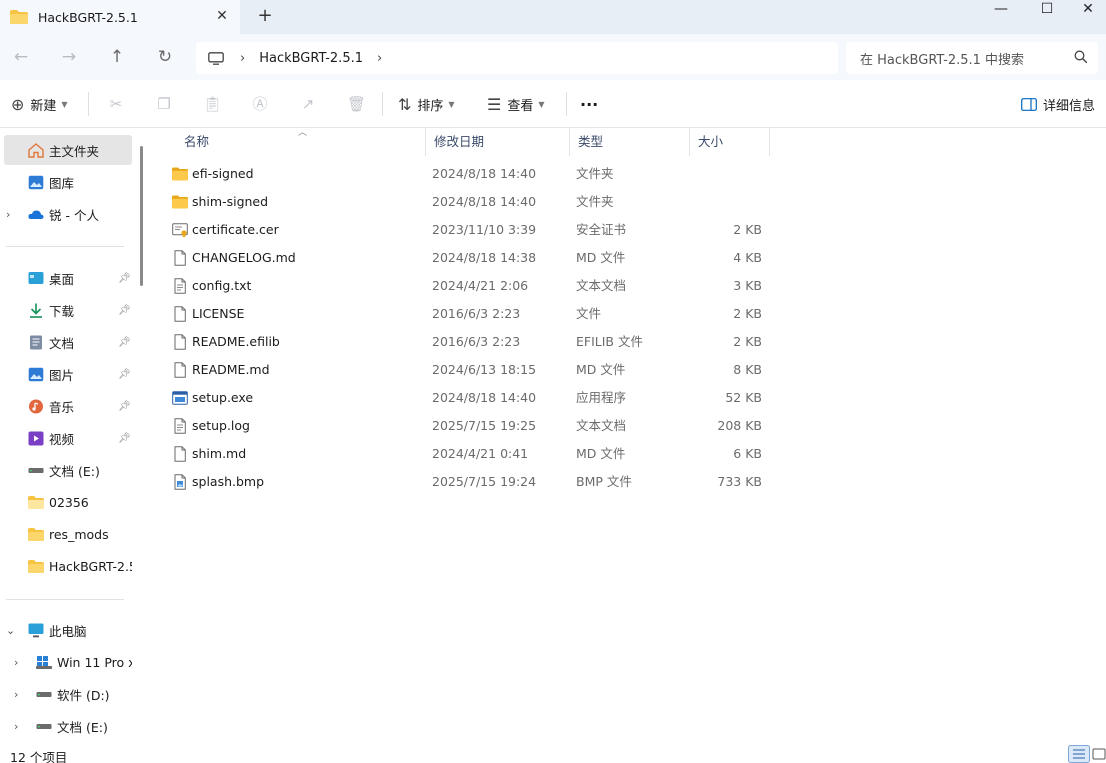 This screenshot has width=1106, height=763. What do you see at coordinates (553, 17) in the screenshot?
I see `tab-strip: HackBGRT-2.5.1 ✕ + — ☐ ✕` at bounding box center [553, 17].